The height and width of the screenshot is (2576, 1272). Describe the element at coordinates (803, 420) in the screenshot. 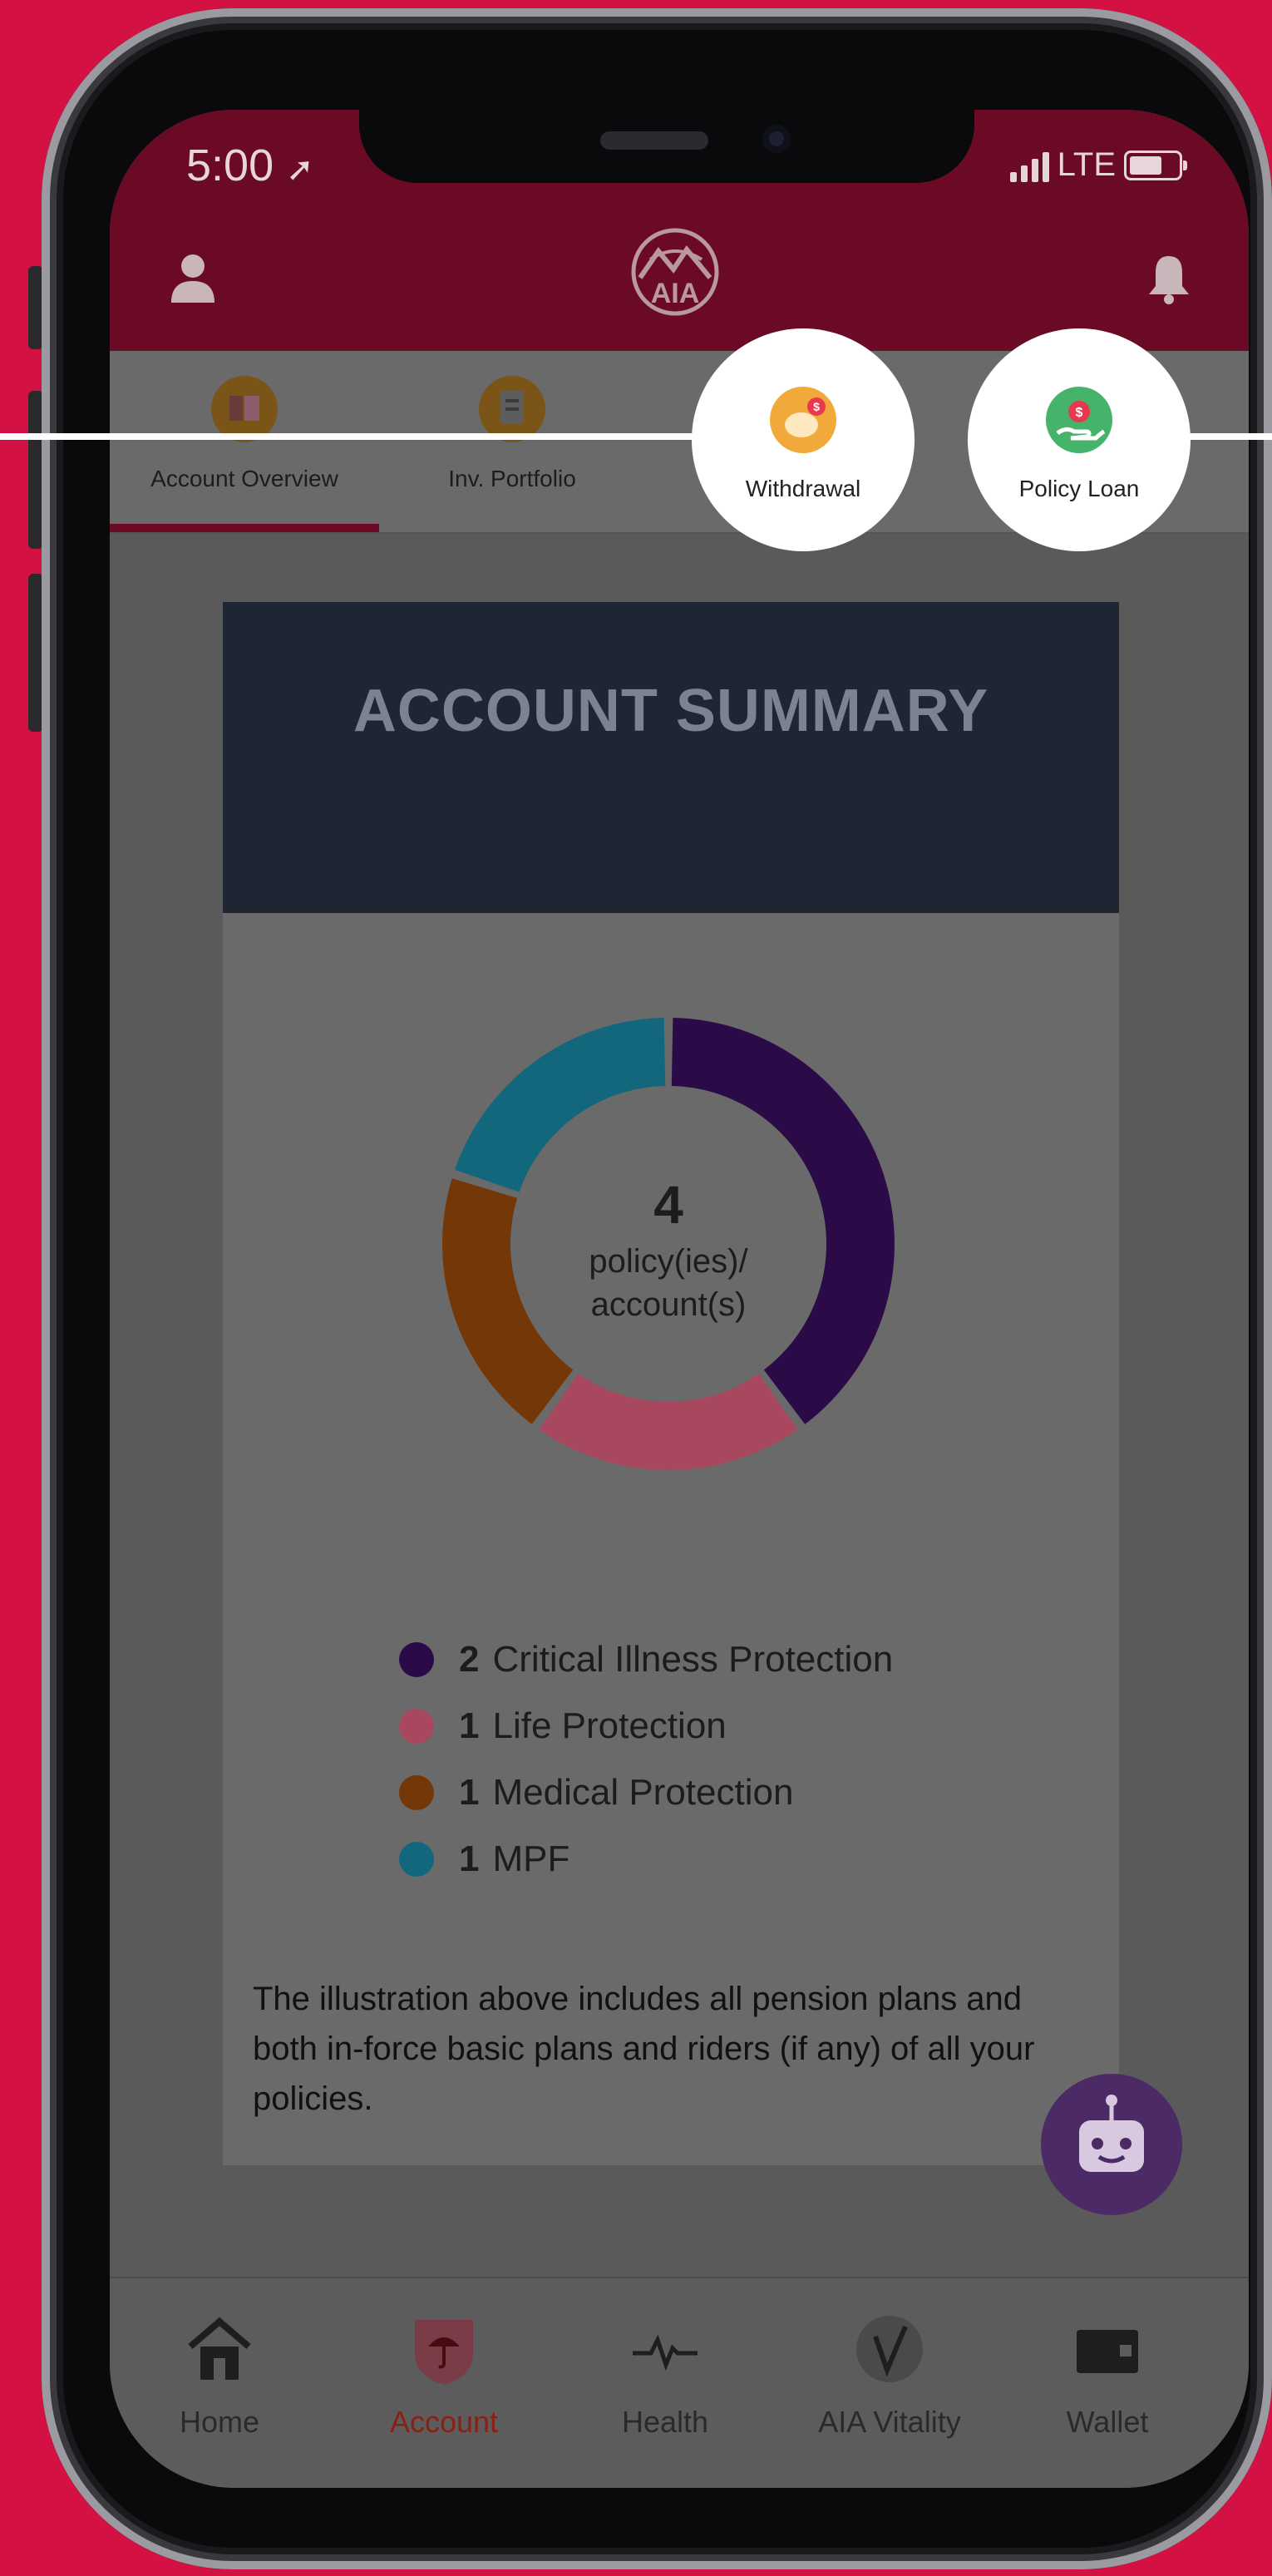

I see `piggy-bank-icon: $` at that location.